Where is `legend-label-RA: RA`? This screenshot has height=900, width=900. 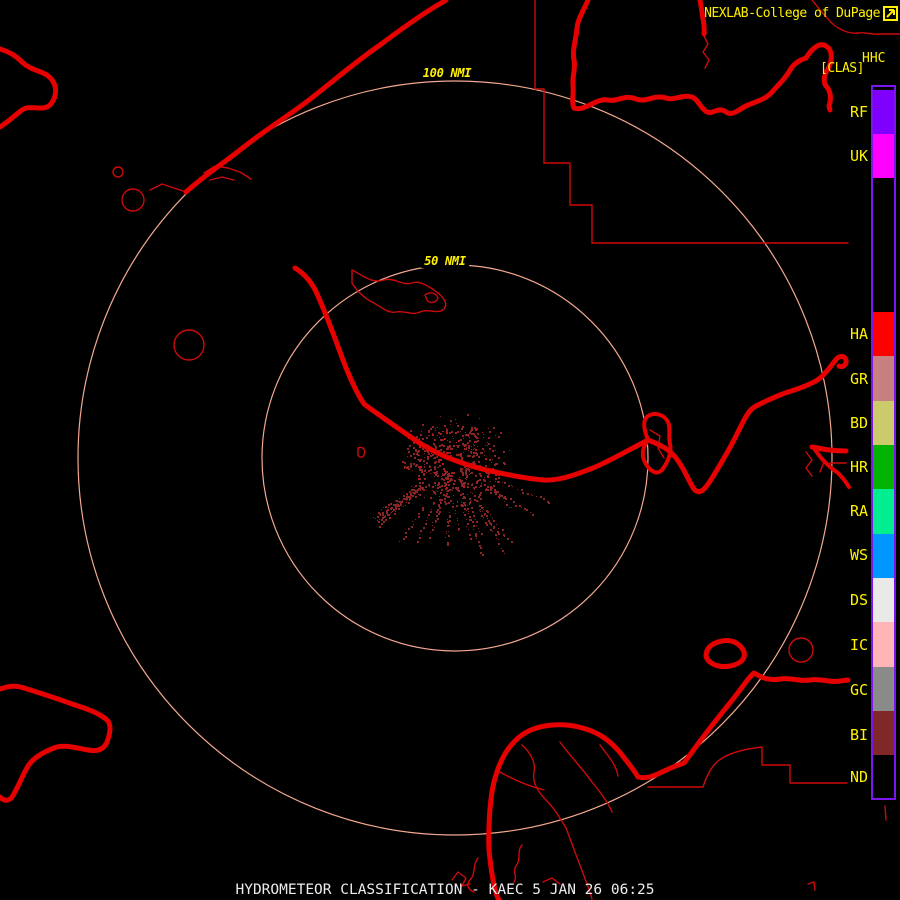
legend-label-RA: RA is located at coordinates (858, 511).